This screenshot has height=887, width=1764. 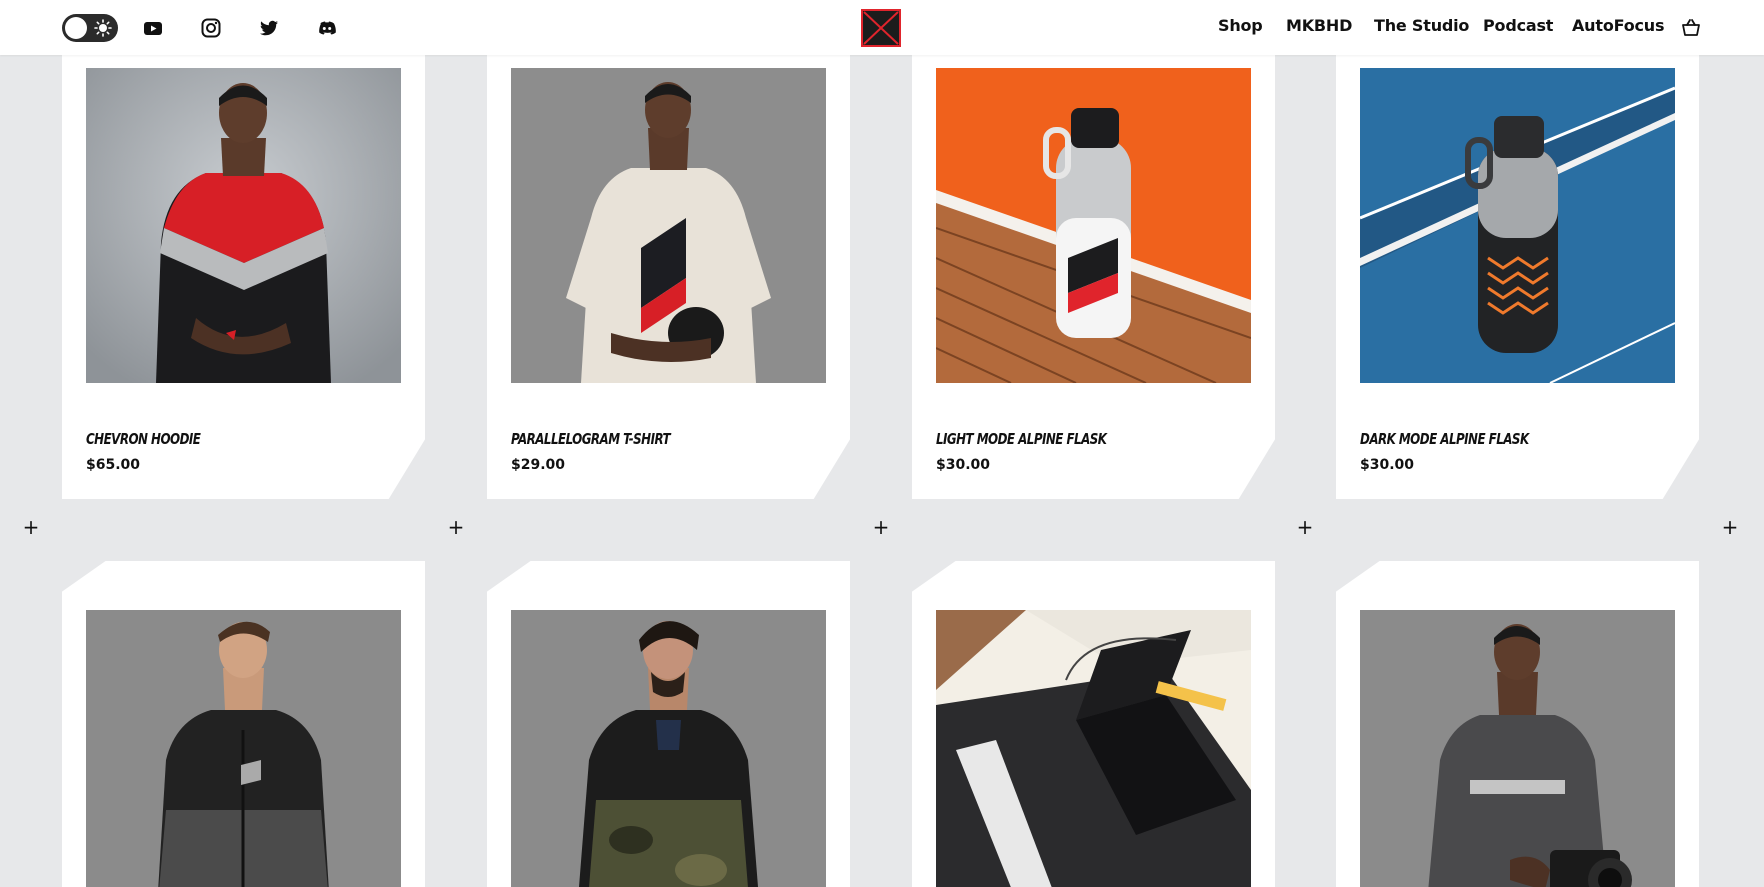 I want to click on theme-toggle, so click(x=90, y=28).